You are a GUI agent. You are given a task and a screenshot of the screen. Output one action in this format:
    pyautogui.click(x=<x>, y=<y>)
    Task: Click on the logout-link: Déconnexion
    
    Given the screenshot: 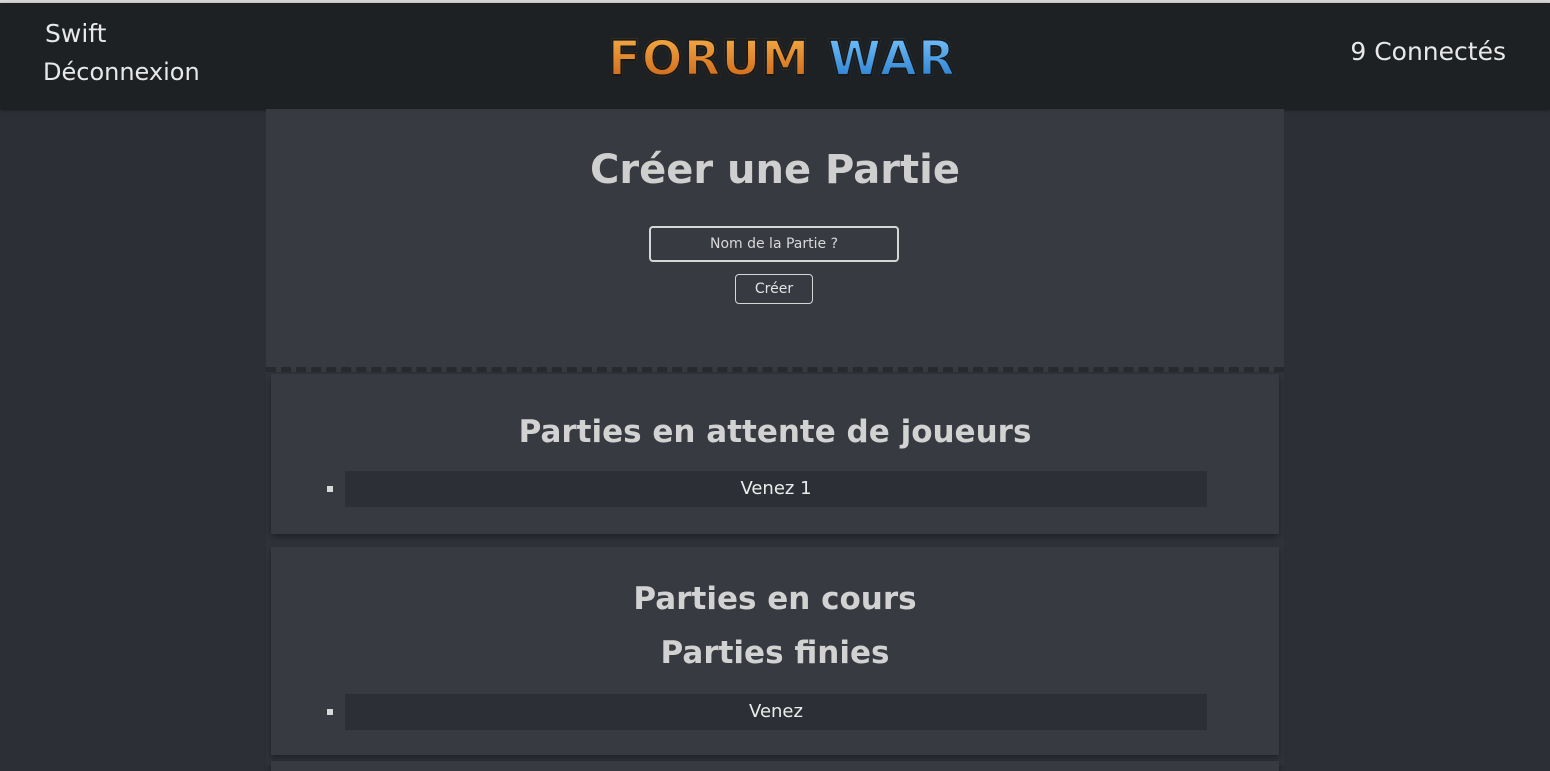 What is the action you would take?
    pyautogui.click(x=121, y=72)
    